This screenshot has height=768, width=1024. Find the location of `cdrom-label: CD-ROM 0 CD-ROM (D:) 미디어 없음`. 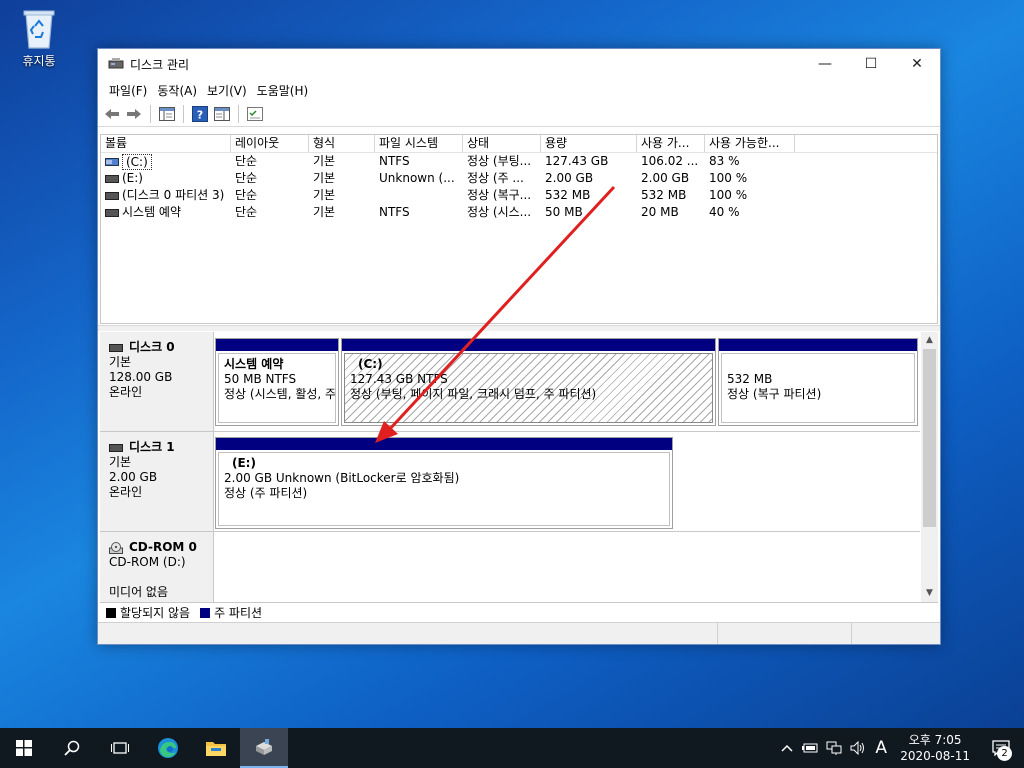

cdrom-label: CD-ROM 0 CD-ROM (D:) 미디어 없음 is located at coordinates (157, 567).